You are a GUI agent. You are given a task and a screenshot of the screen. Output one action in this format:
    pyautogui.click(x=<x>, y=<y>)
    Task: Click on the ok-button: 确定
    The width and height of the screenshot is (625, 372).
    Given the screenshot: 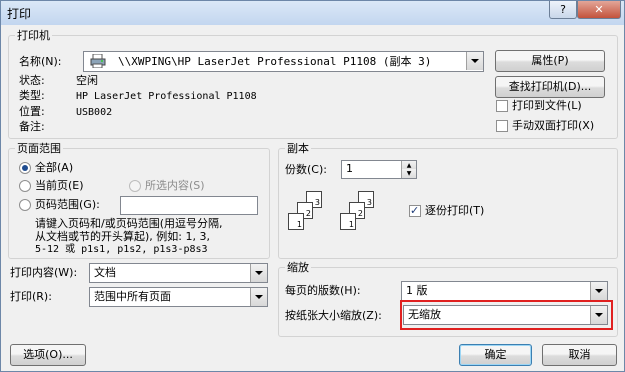 What is the action you would take?
    pyautogui.click(x=495, y=355)
    